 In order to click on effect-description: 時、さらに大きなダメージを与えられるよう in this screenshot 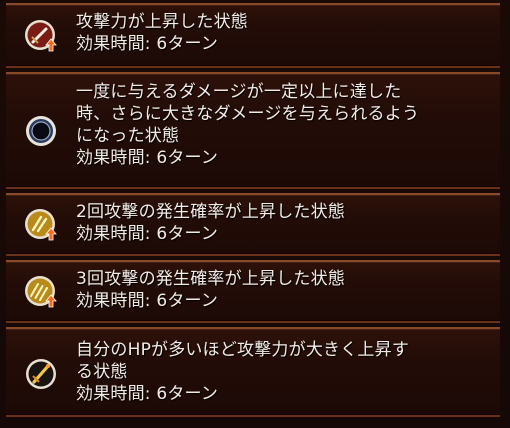, I will do `click(248, 114)`.